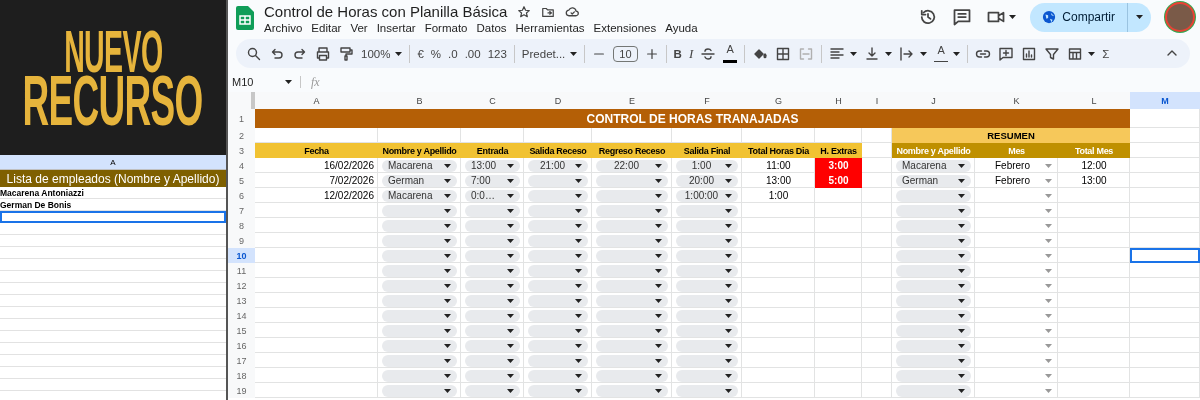 This screenshot has width=1200, height=400. What do you see at coordinates (241, 180) in the screenshot?
I see `row-header: 5` at bounding box center [241, 180].